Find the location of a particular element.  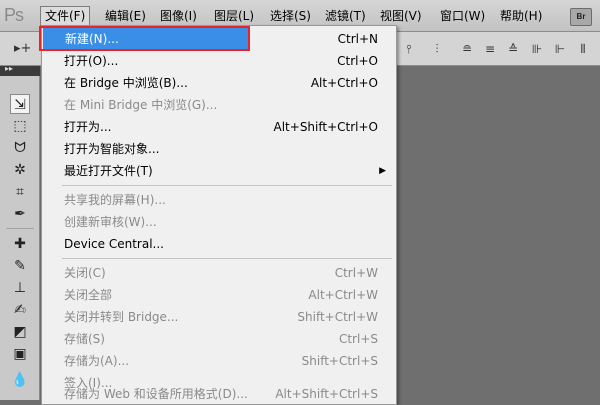

menu-item-open: 打开(O)... Ctrl+O is located at coordinates (219, 61).